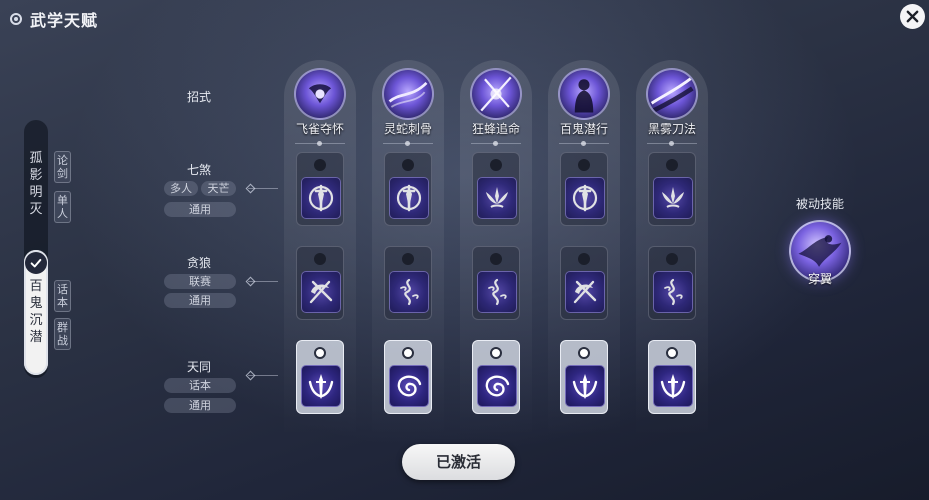  Describe the element at coordinates (36, 184) in the screenshot. I see `school-tab-guying: 孤 影 明 灭` at that location.